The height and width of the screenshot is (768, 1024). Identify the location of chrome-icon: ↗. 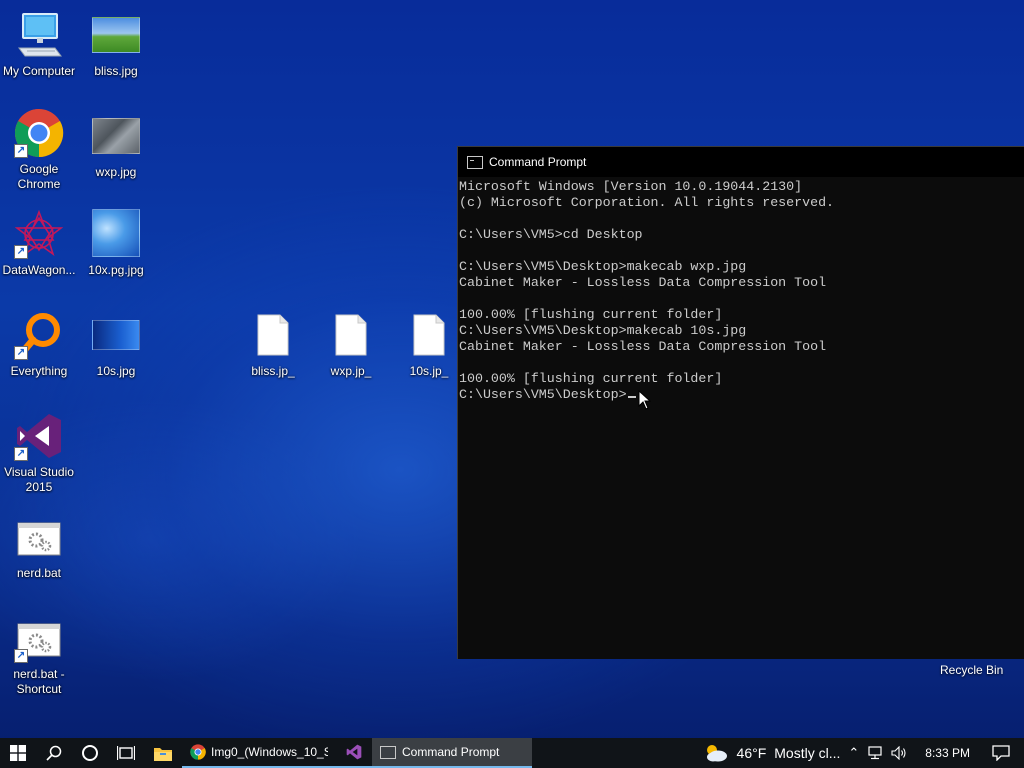
(39, 133).